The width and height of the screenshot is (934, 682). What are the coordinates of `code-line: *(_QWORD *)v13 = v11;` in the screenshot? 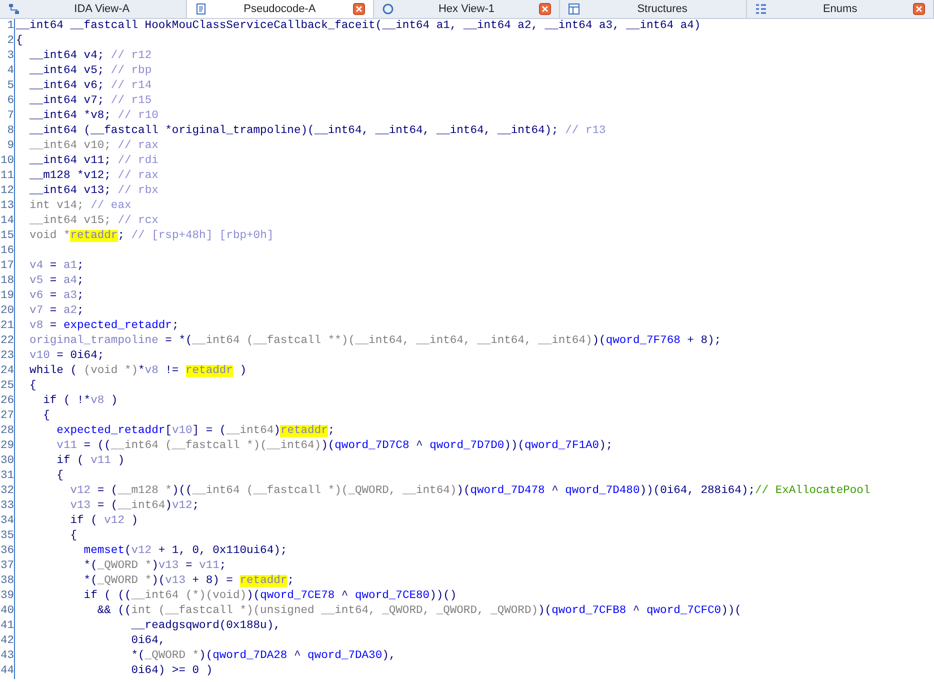 It's located at (154, 566).